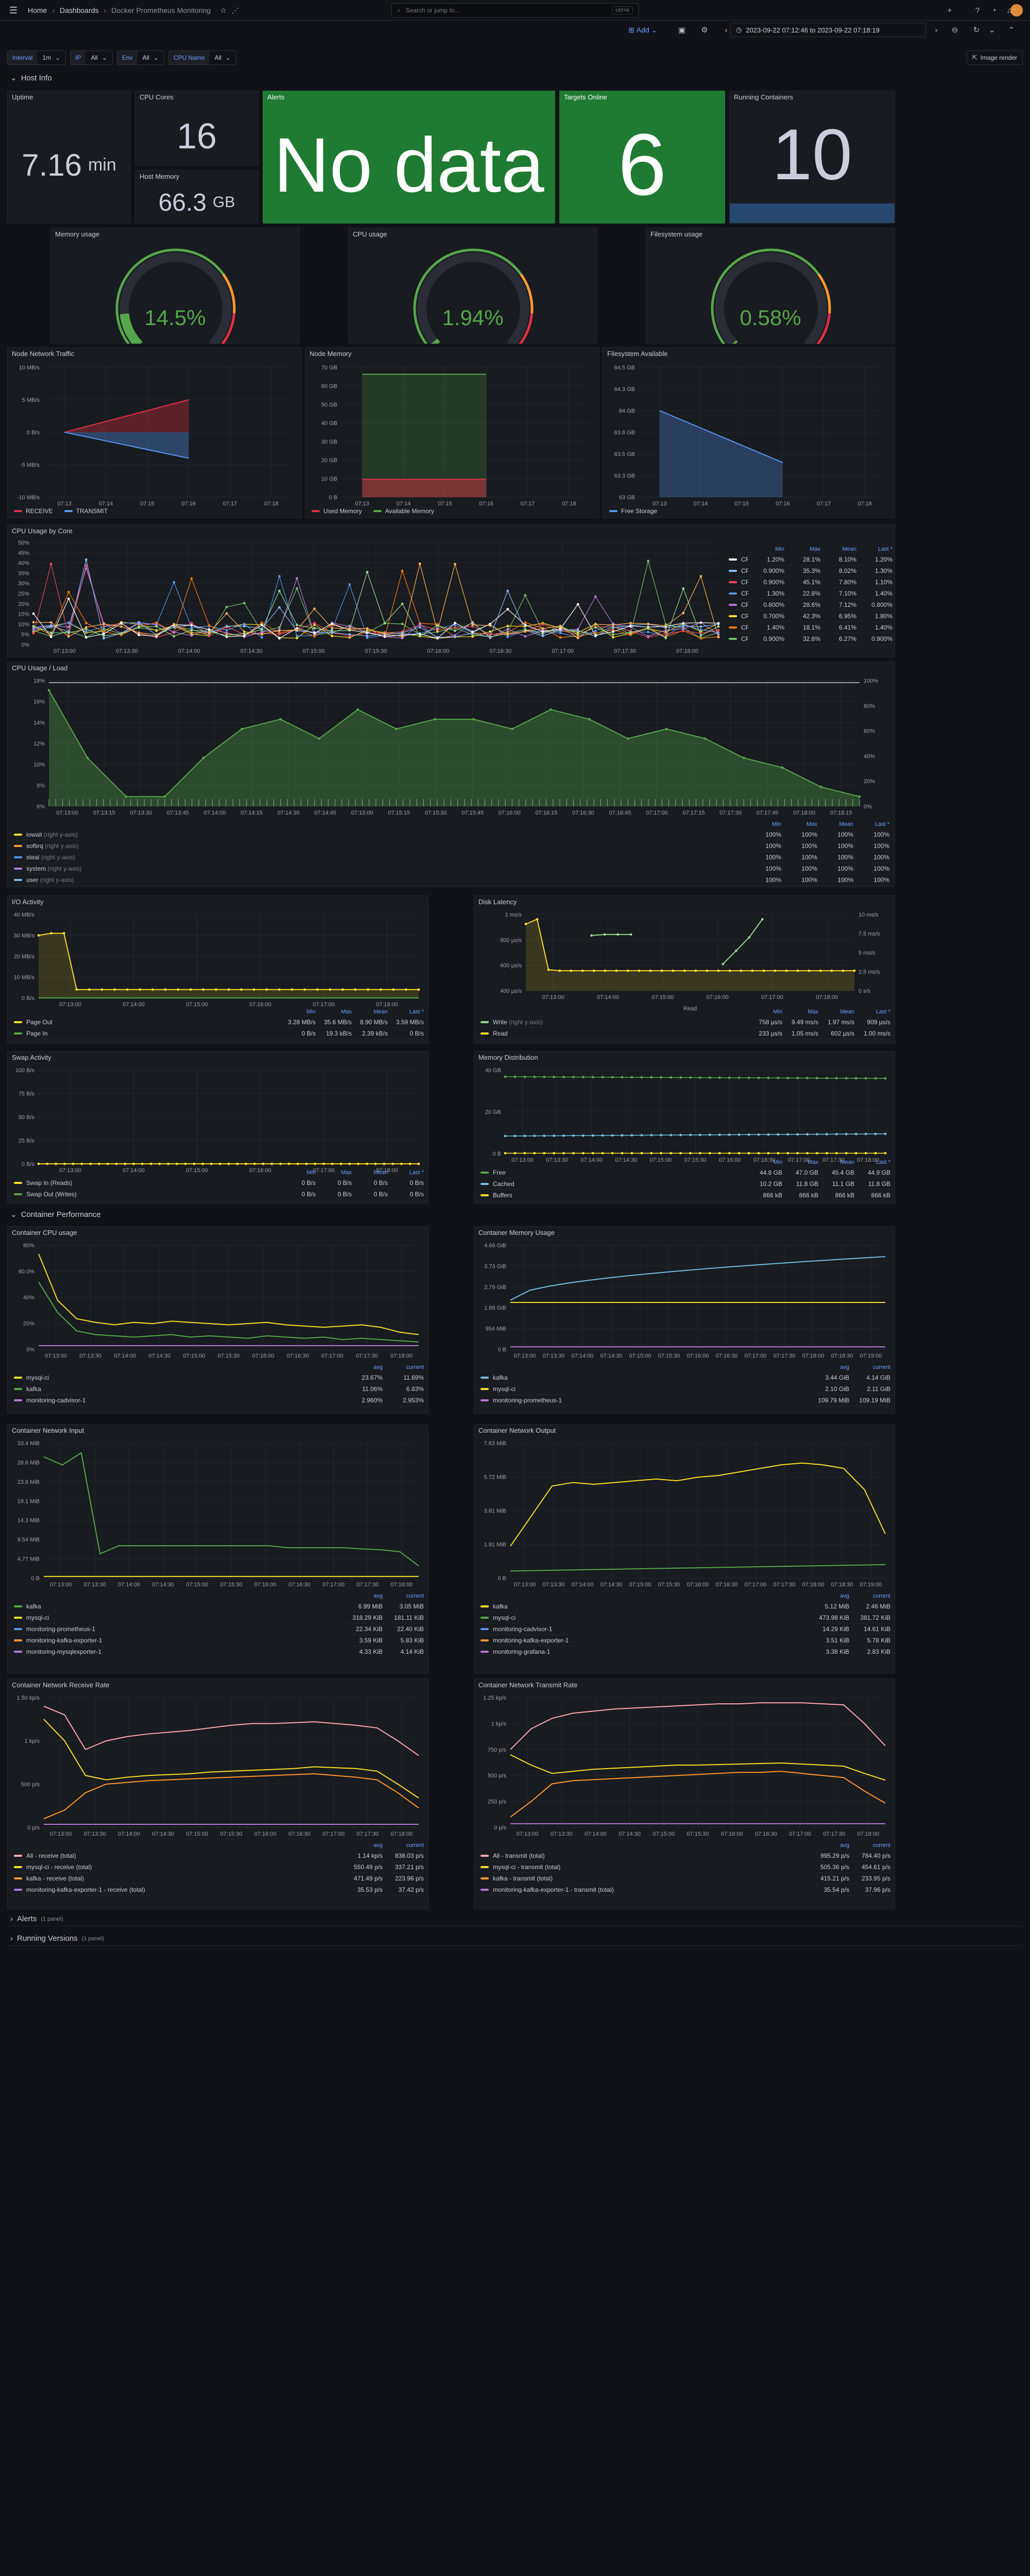 The height and width of the screenshot is (2576, 1030). I want to click on legend-row: mysql-ci 473.98 KiB 381.72 KiB, so click(685, 1617).